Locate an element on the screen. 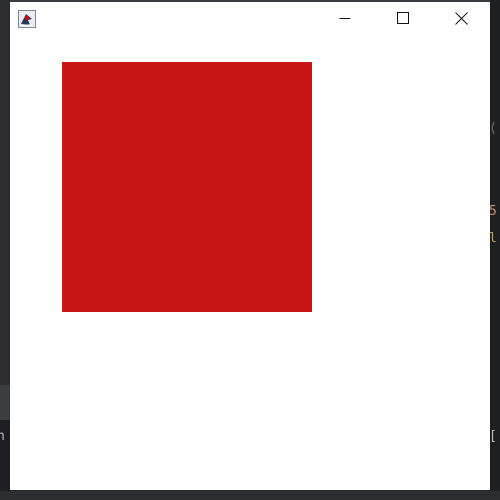  window-controls is located at coordinates (403, 18).